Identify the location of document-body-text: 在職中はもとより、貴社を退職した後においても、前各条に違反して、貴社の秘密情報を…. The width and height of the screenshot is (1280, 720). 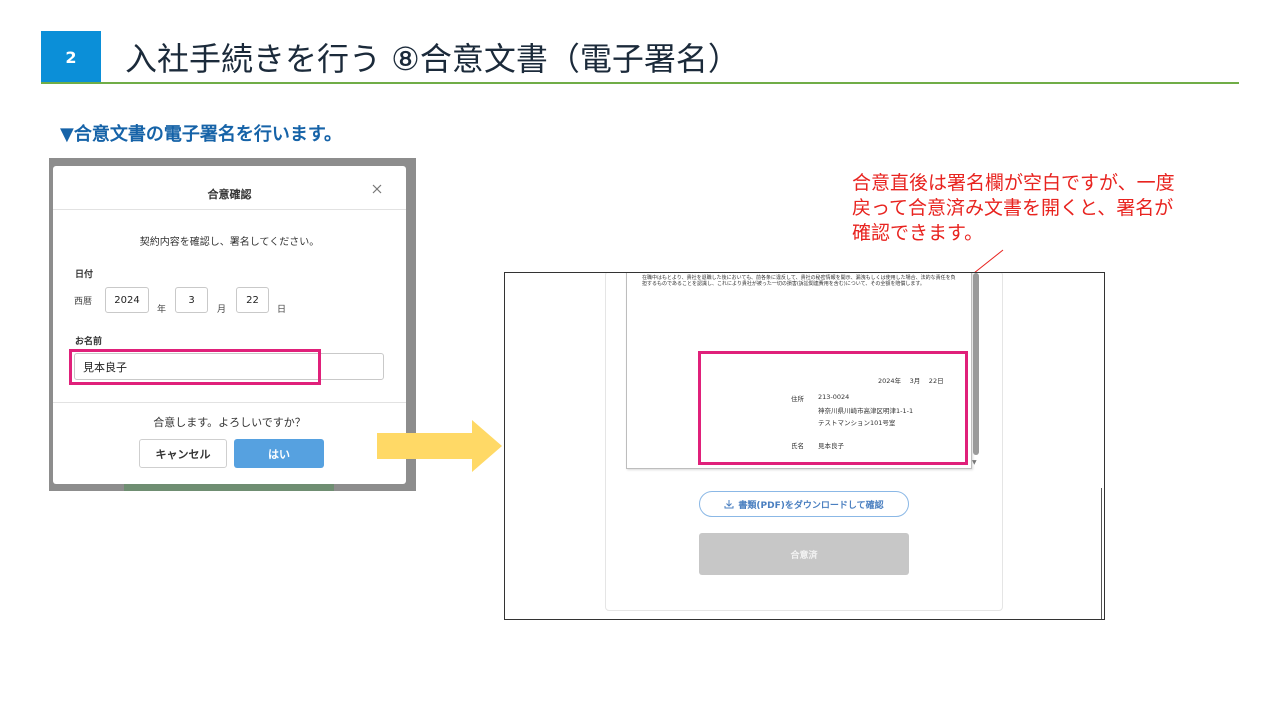
(799, 281).